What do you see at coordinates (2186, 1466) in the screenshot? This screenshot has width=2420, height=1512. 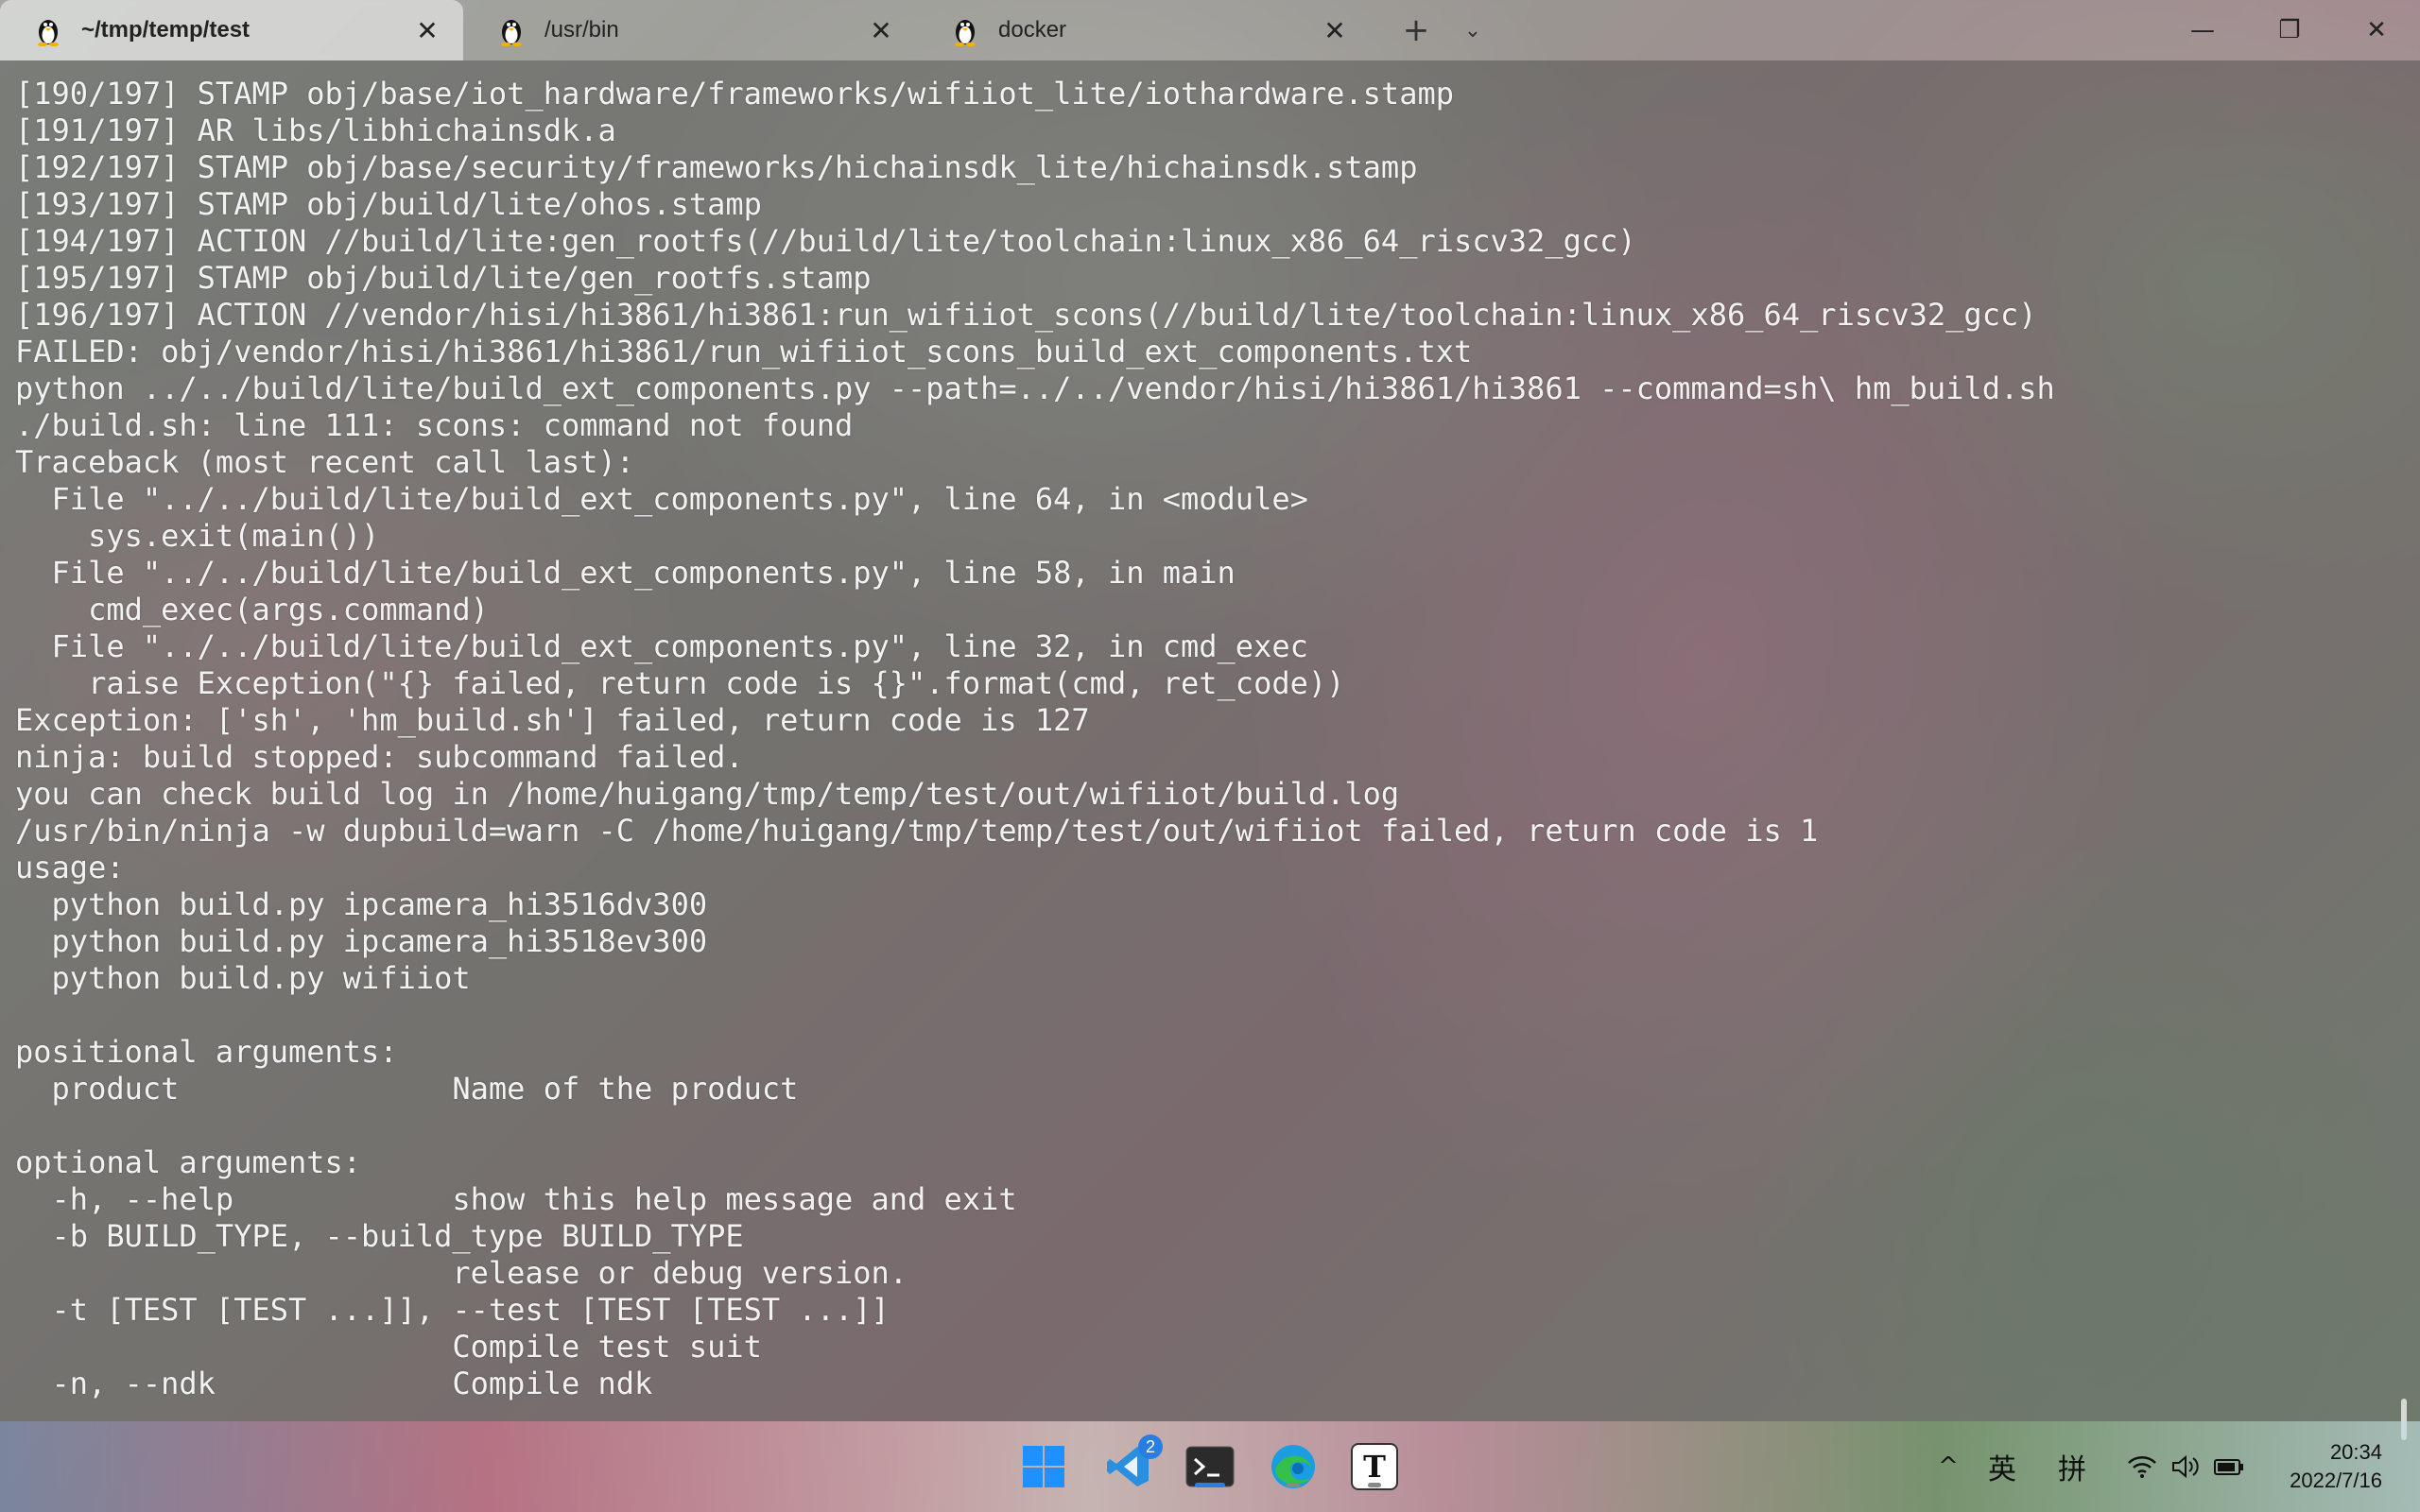 I see `volume-icon` at bounding box center [2186, 1466].